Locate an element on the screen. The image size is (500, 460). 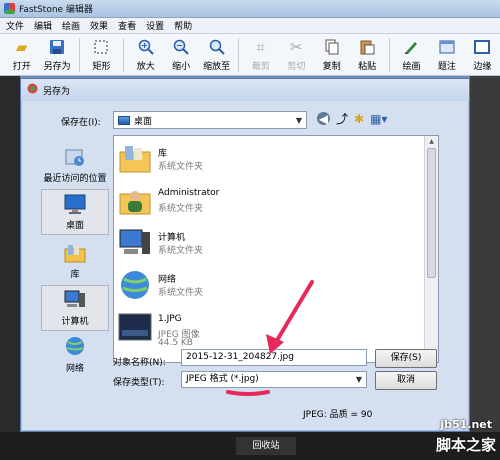
open-button: ▰ 打开 is located at coordinates (21, 54).